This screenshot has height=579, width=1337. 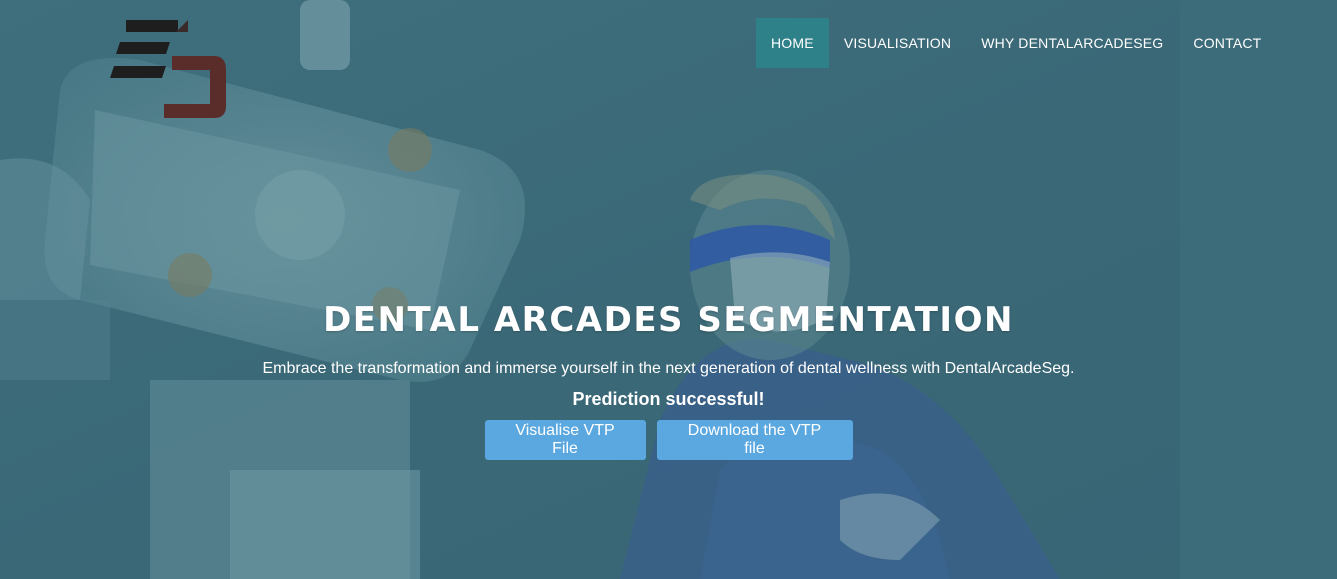 What do you see at coordinates (1072, 43) in the screenshot?
I see `nav-item-why-dentalarcadeseg: WHY DENTALARCADESEG` at bounding box center [1072, 43].